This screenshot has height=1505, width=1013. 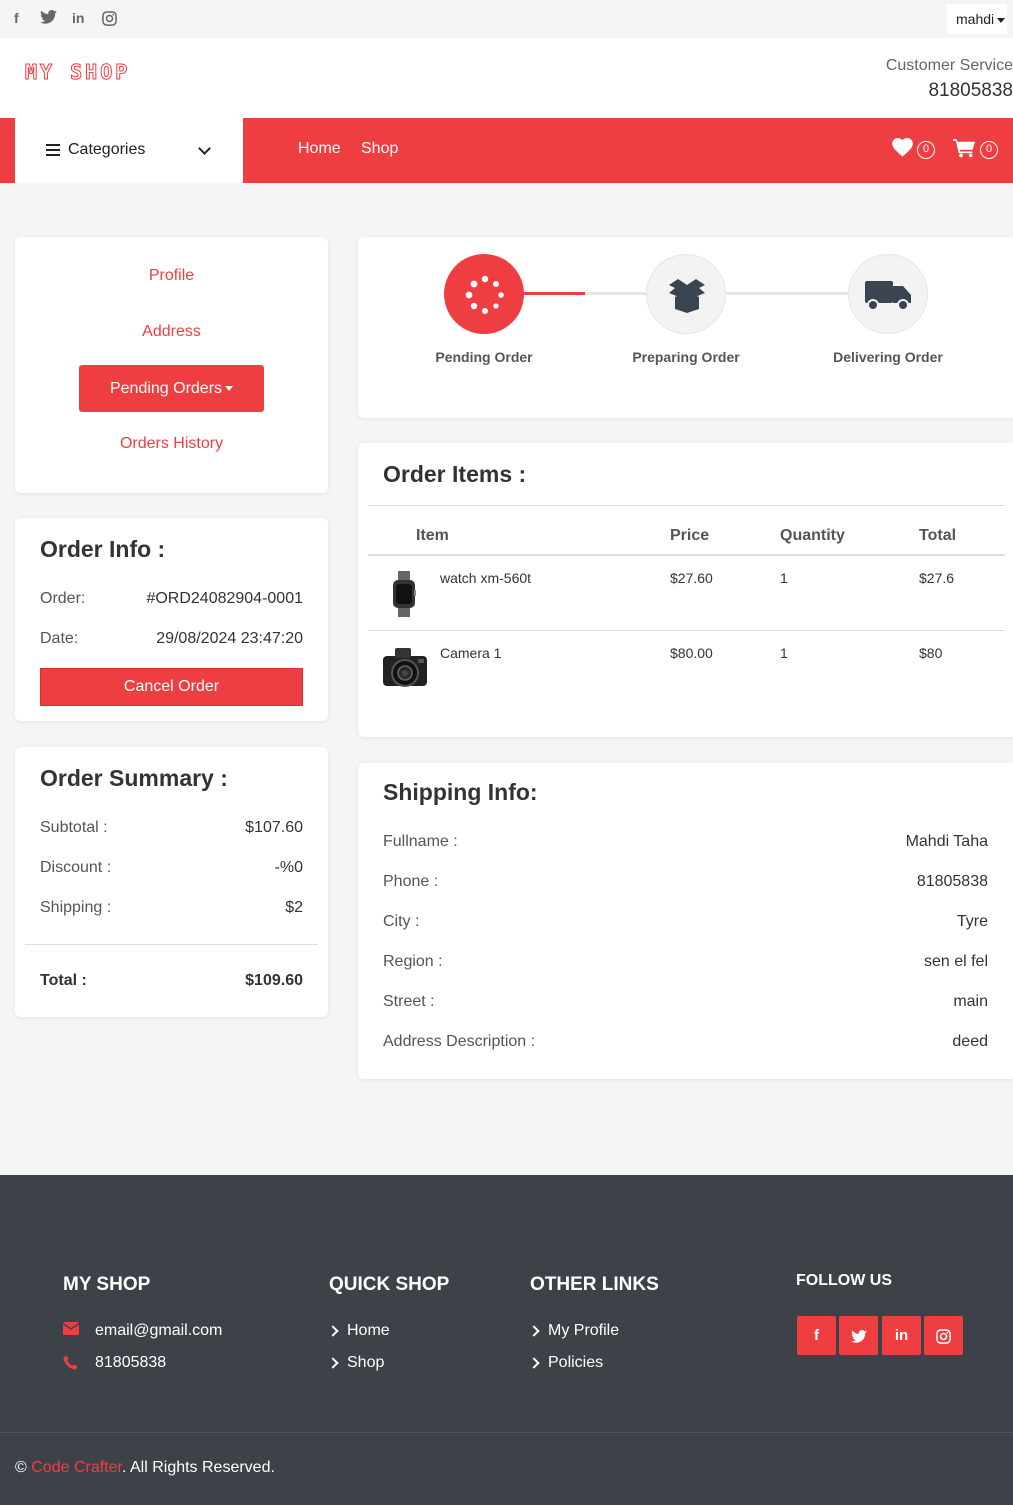 What do you see at coordinates (583, 1331) in the screenshot?
I see `footer-link-my-profile: My Profile` at bounding box center [583, 1331].